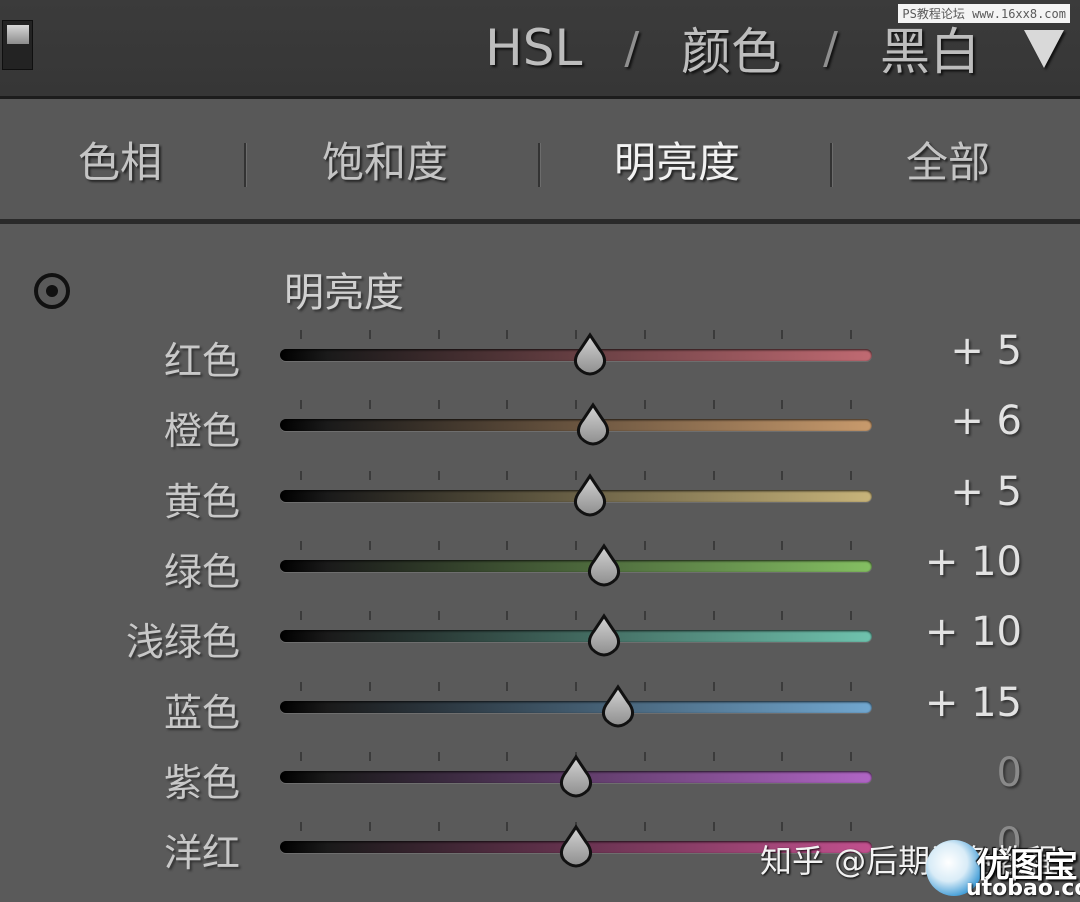  I want to click on slider-row: 红色 + 5, so click(540, 357).